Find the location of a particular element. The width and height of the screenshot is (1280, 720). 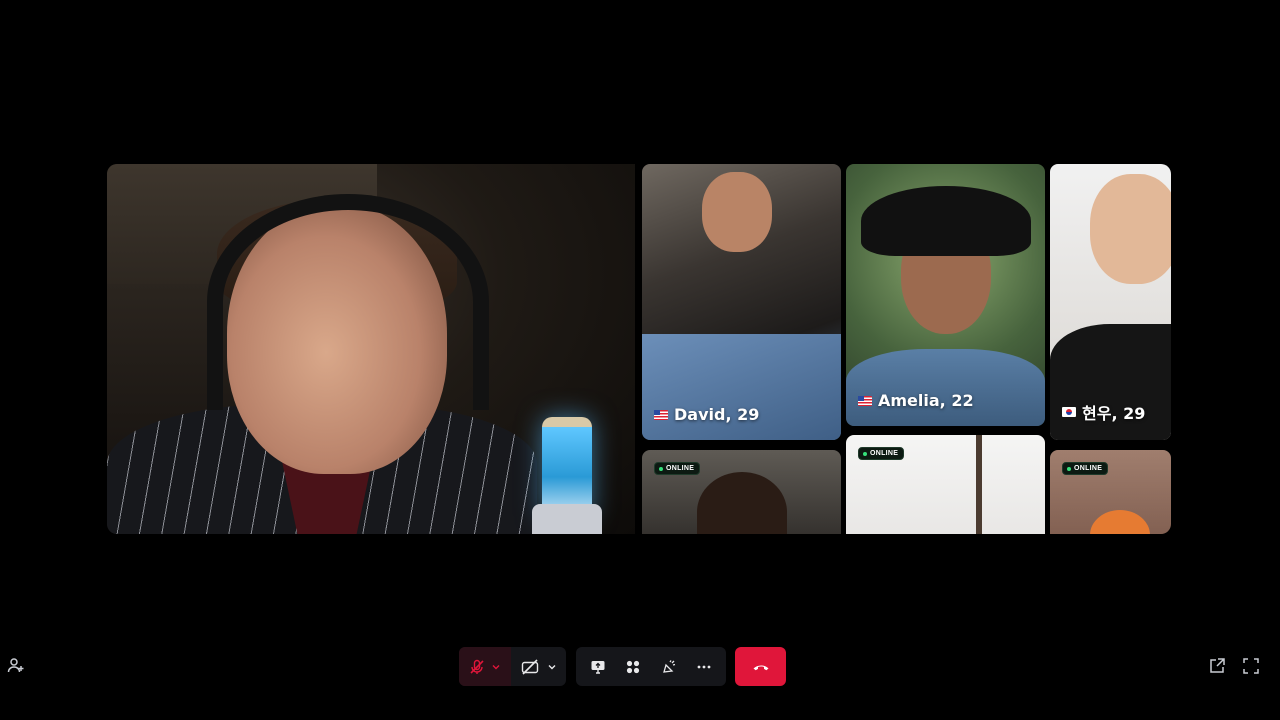

screen-share-icon is located at coordinates (598, 667).